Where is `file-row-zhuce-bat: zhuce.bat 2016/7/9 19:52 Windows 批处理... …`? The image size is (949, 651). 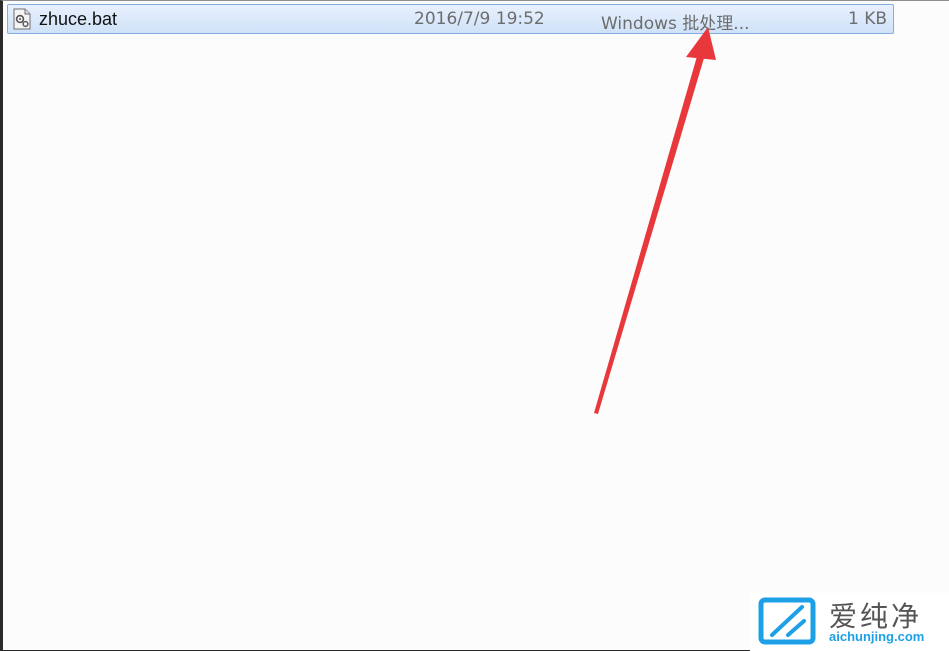 file-row-zhuce-bat: zhuce.bat 2016/7/9 19:52 Windows 批处理... … is located at coordinates (450, 19).